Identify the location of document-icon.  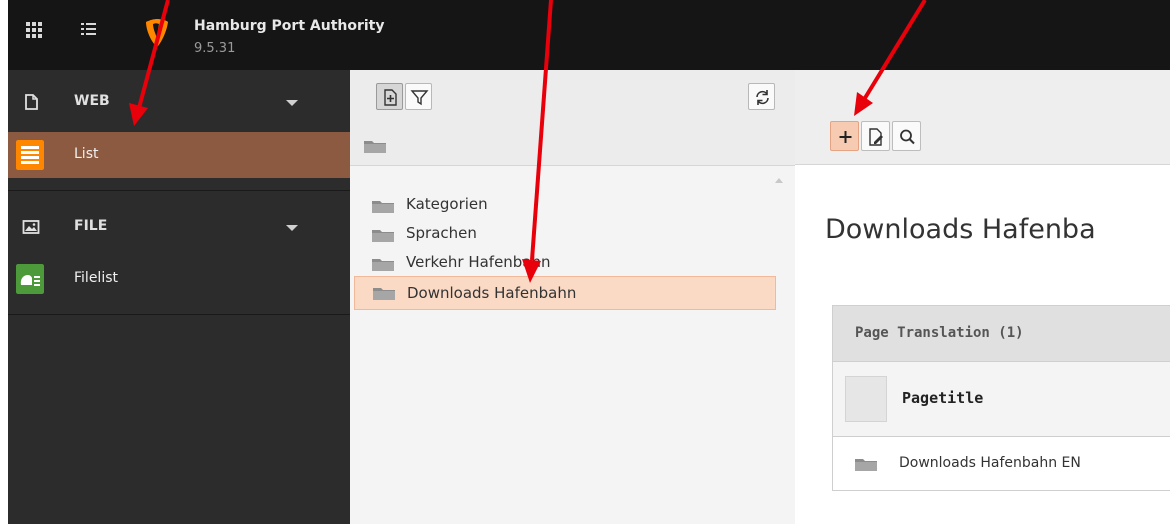
(31, 102).